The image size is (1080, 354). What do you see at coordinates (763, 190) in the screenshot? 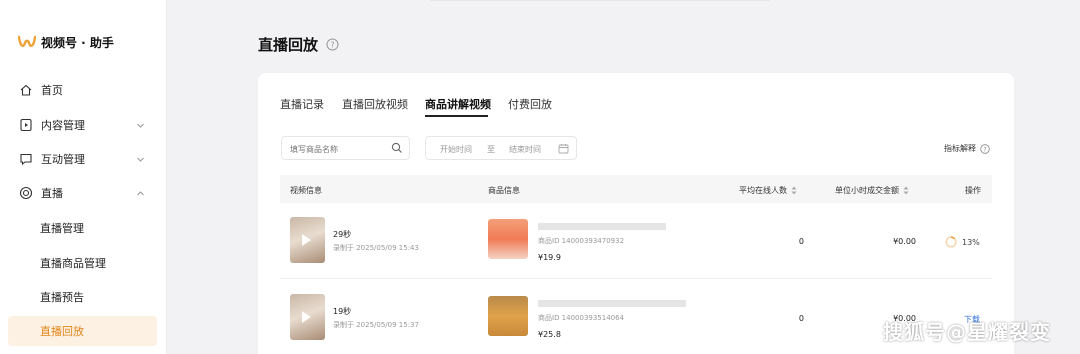
I see `column-label: 平均在线人数` at bounding box center [763, 190].